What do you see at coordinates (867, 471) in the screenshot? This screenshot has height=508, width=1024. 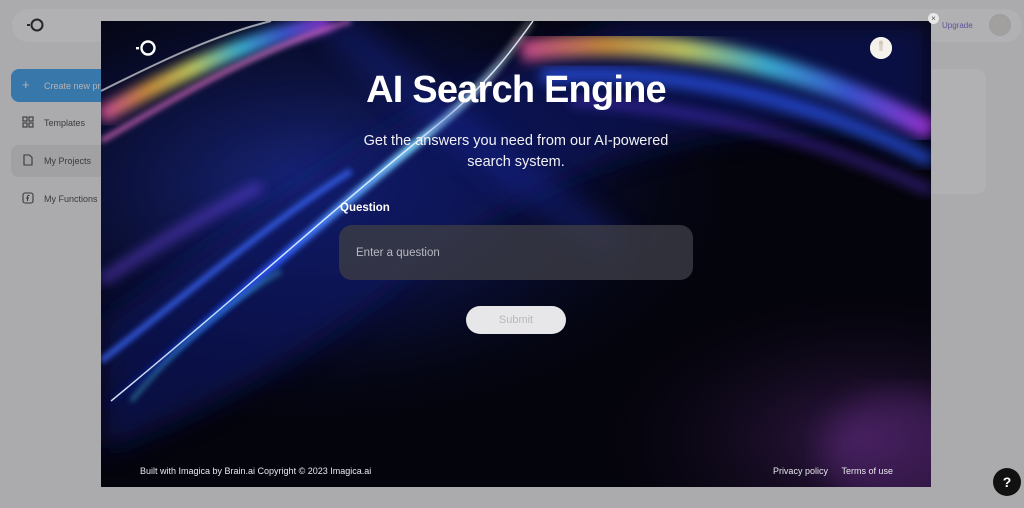 I see `terms-of-use-link: Terms of use` at bounding box center [867, 471].